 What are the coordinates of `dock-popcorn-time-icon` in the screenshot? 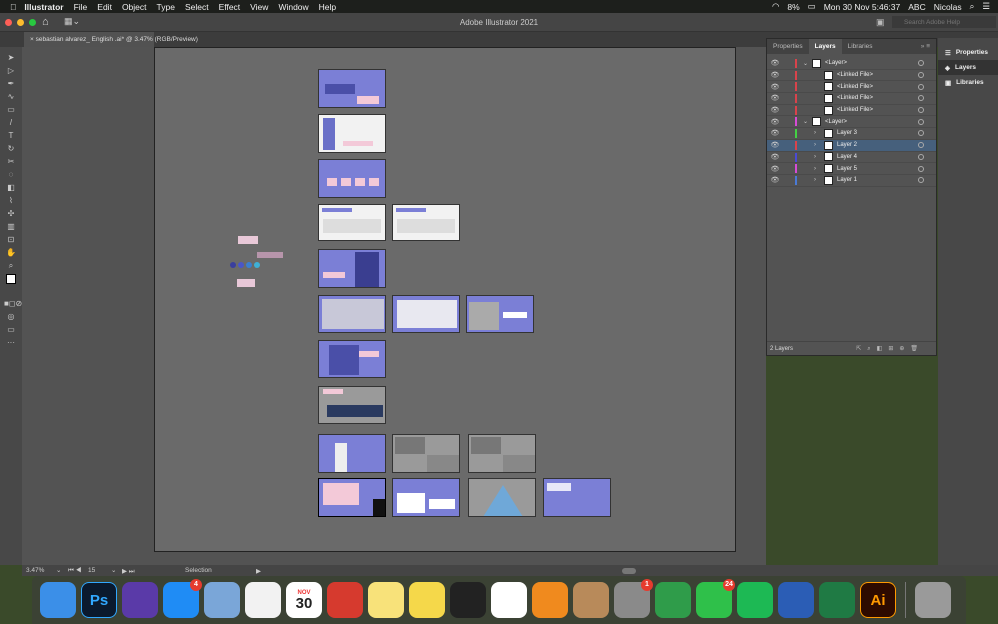 It's located at (345, 600).